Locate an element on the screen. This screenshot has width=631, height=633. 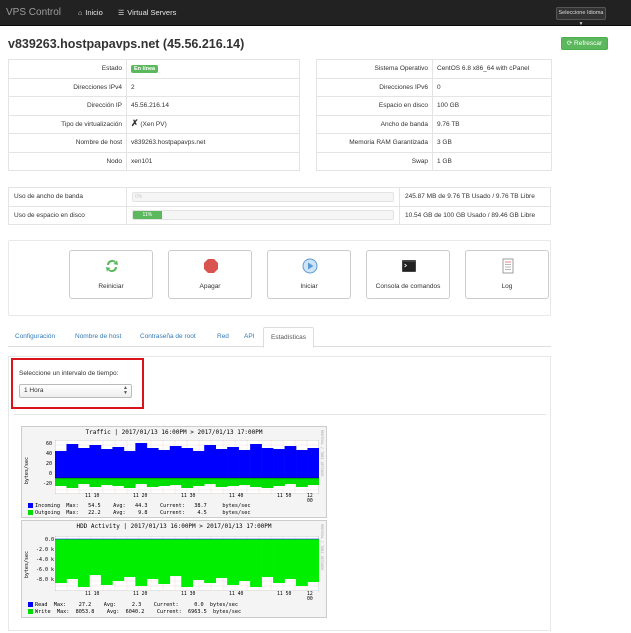
table-row: Memoria RAM Garantizada 3 GB is located at coordinates (434, 143).